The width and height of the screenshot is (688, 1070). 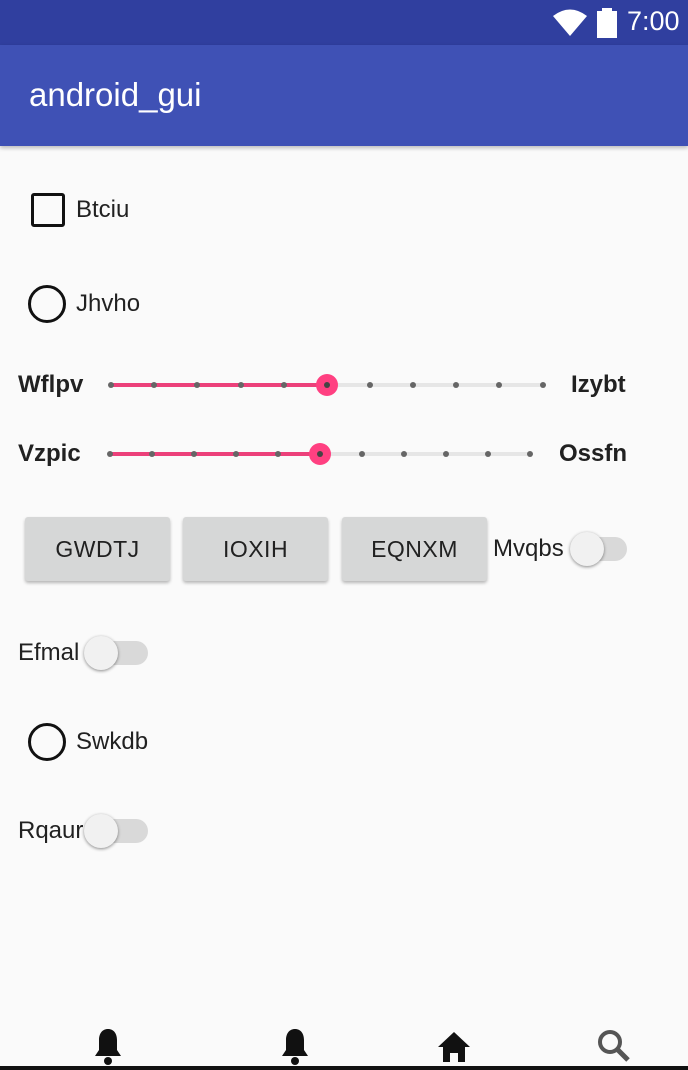 What do you see at coordinates (653, 21) in the screenshot?
I see `status-time: 7:00` at bounding box center [653, 21].